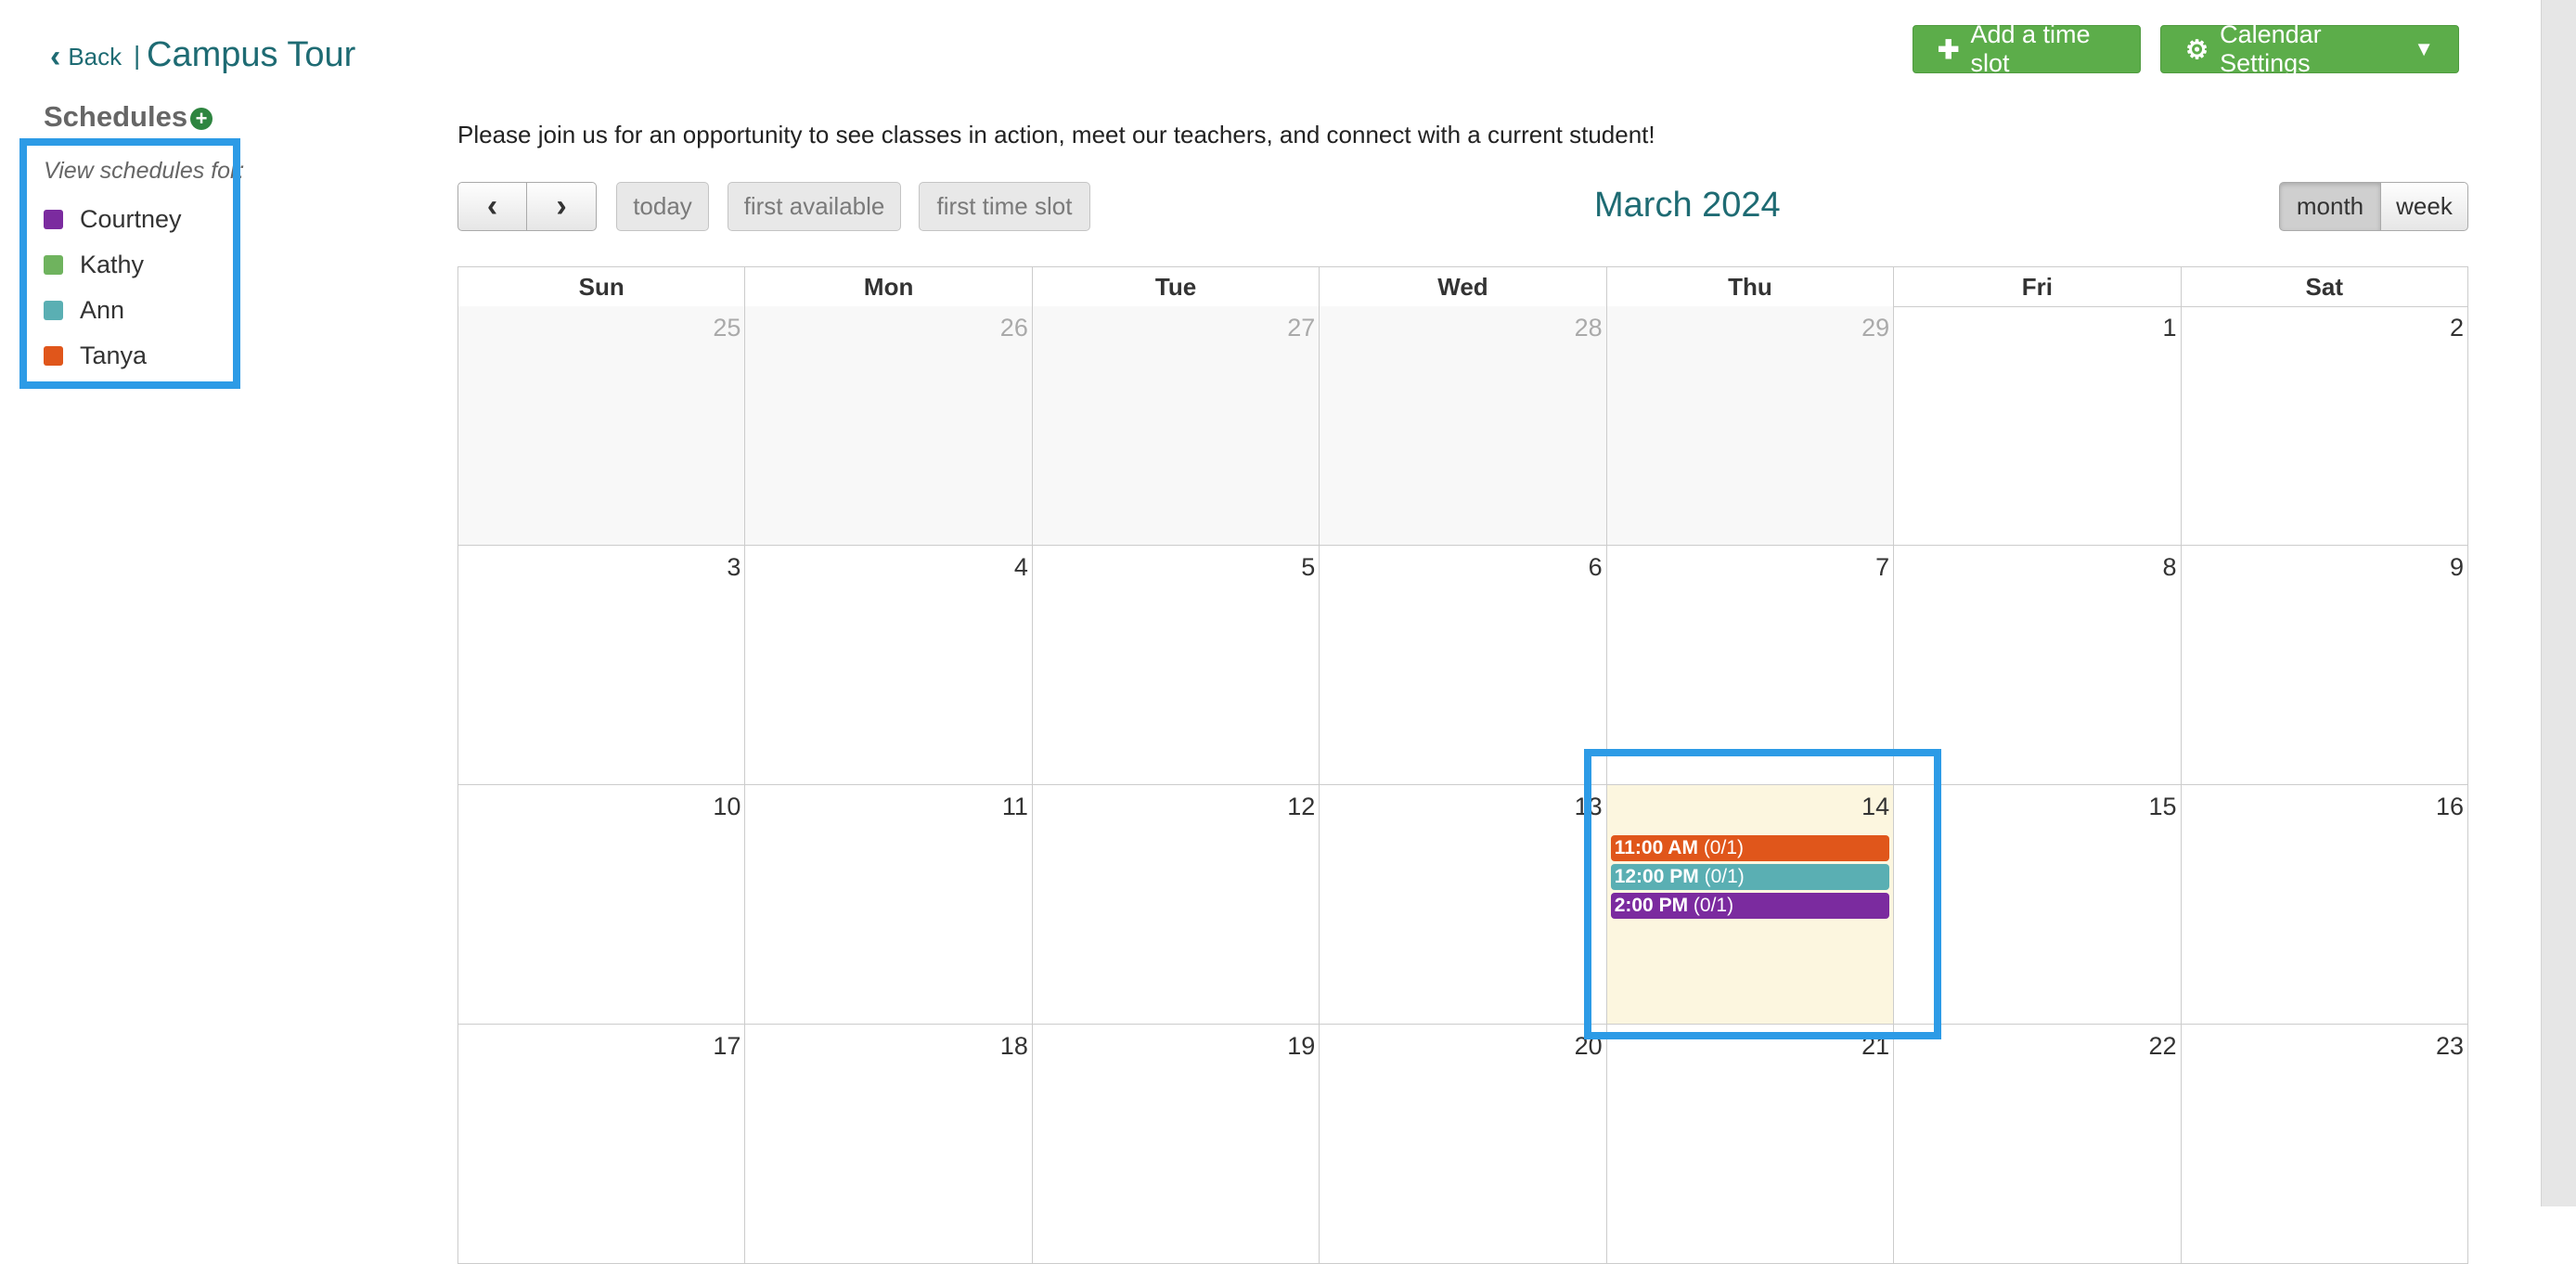 Image resolution: width=2576 pixels, height=1264 pixels. I want to click on day-cell: 6, so click(1463, 665).